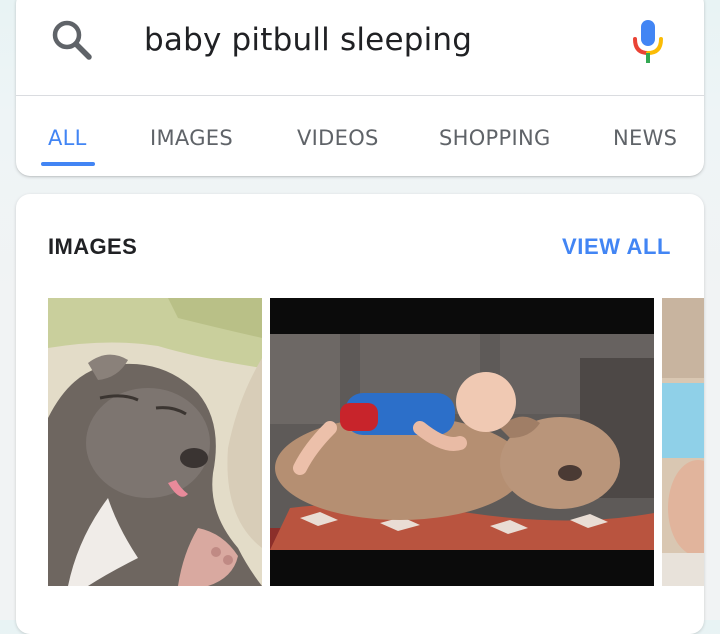  What do you see at coordinates (67, 138) in the screenshot?
I see `tab-all: ALL` at bounding box center [67, 138].